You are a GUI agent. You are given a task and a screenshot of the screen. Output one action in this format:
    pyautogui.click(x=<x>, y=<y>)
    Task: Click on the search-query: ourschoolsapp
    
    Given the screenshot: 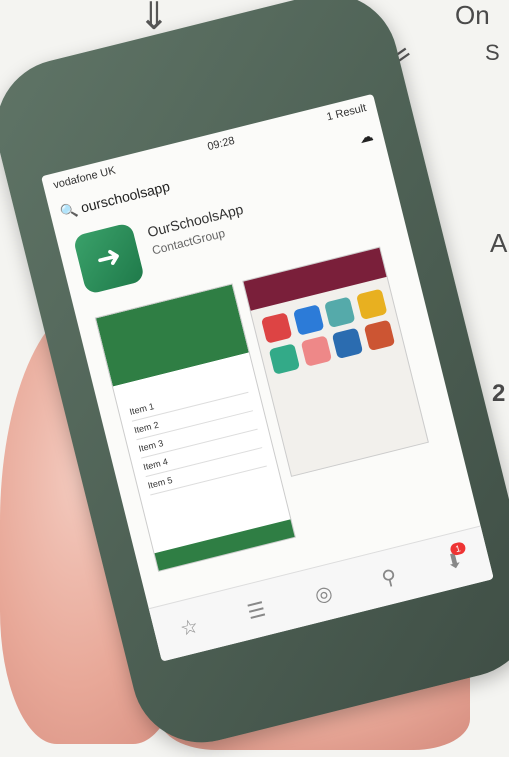 What is the action you would take?
    pyautogui.click(x=125, y=196)
    